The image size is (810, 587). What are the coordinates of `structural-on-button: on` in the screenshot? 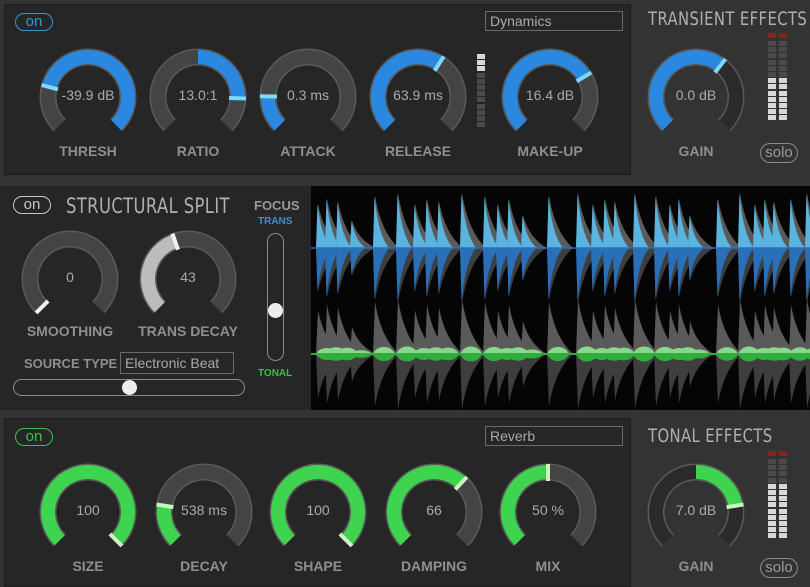 It's located at (32, 205).